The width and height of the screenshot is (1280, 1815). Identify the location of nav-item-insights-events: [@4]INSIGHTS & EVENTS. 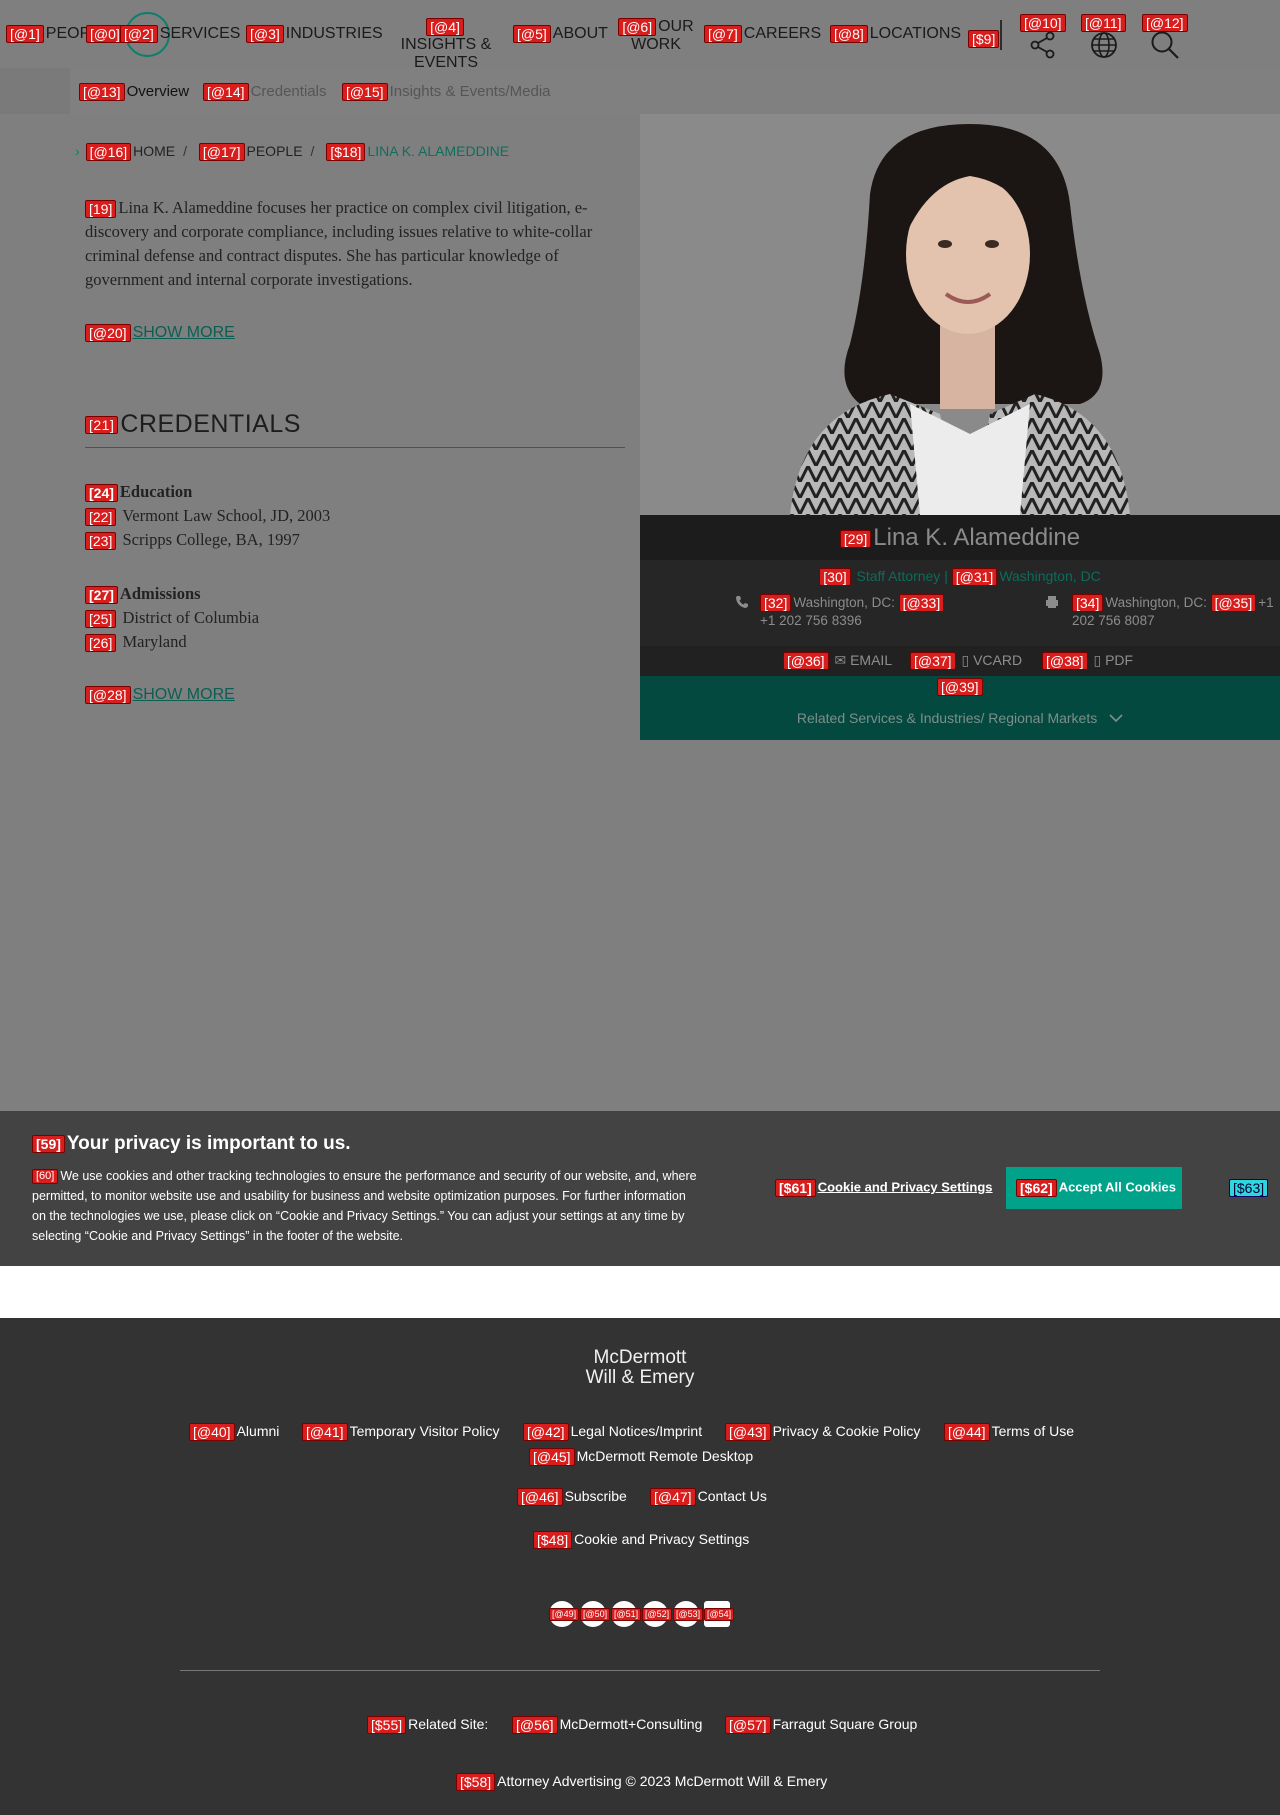
(446, 45).